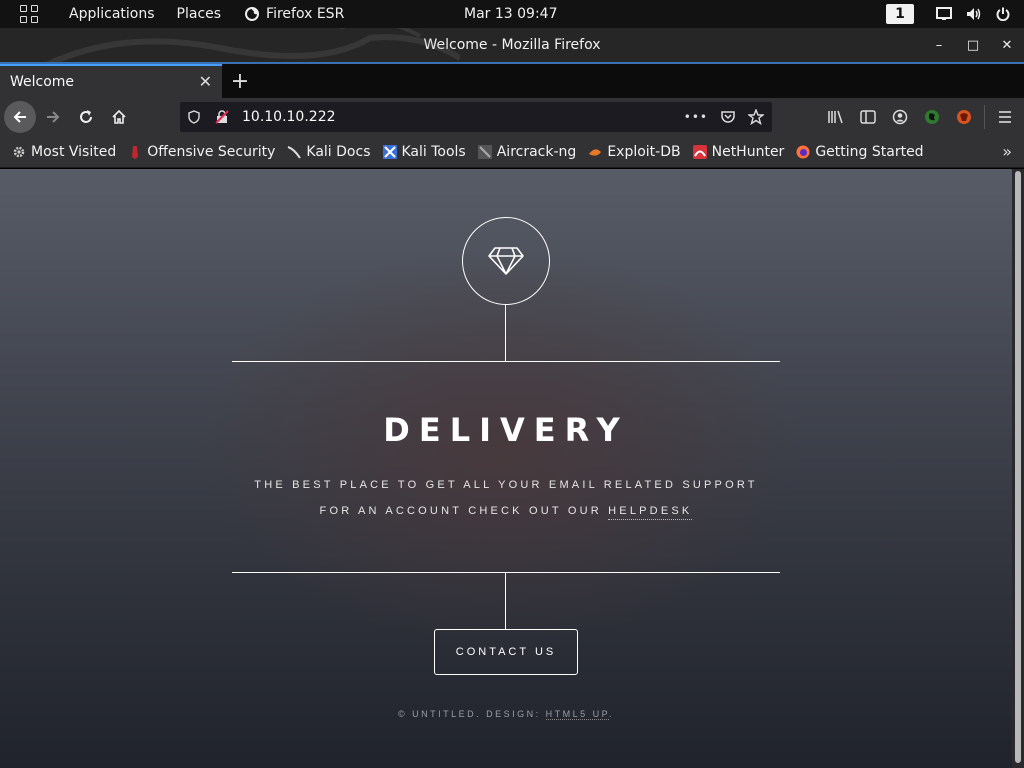 Image resolution: width=1024 pixels, height=768 pixels. I want to click on sidebar-icon, so click(868, 117).